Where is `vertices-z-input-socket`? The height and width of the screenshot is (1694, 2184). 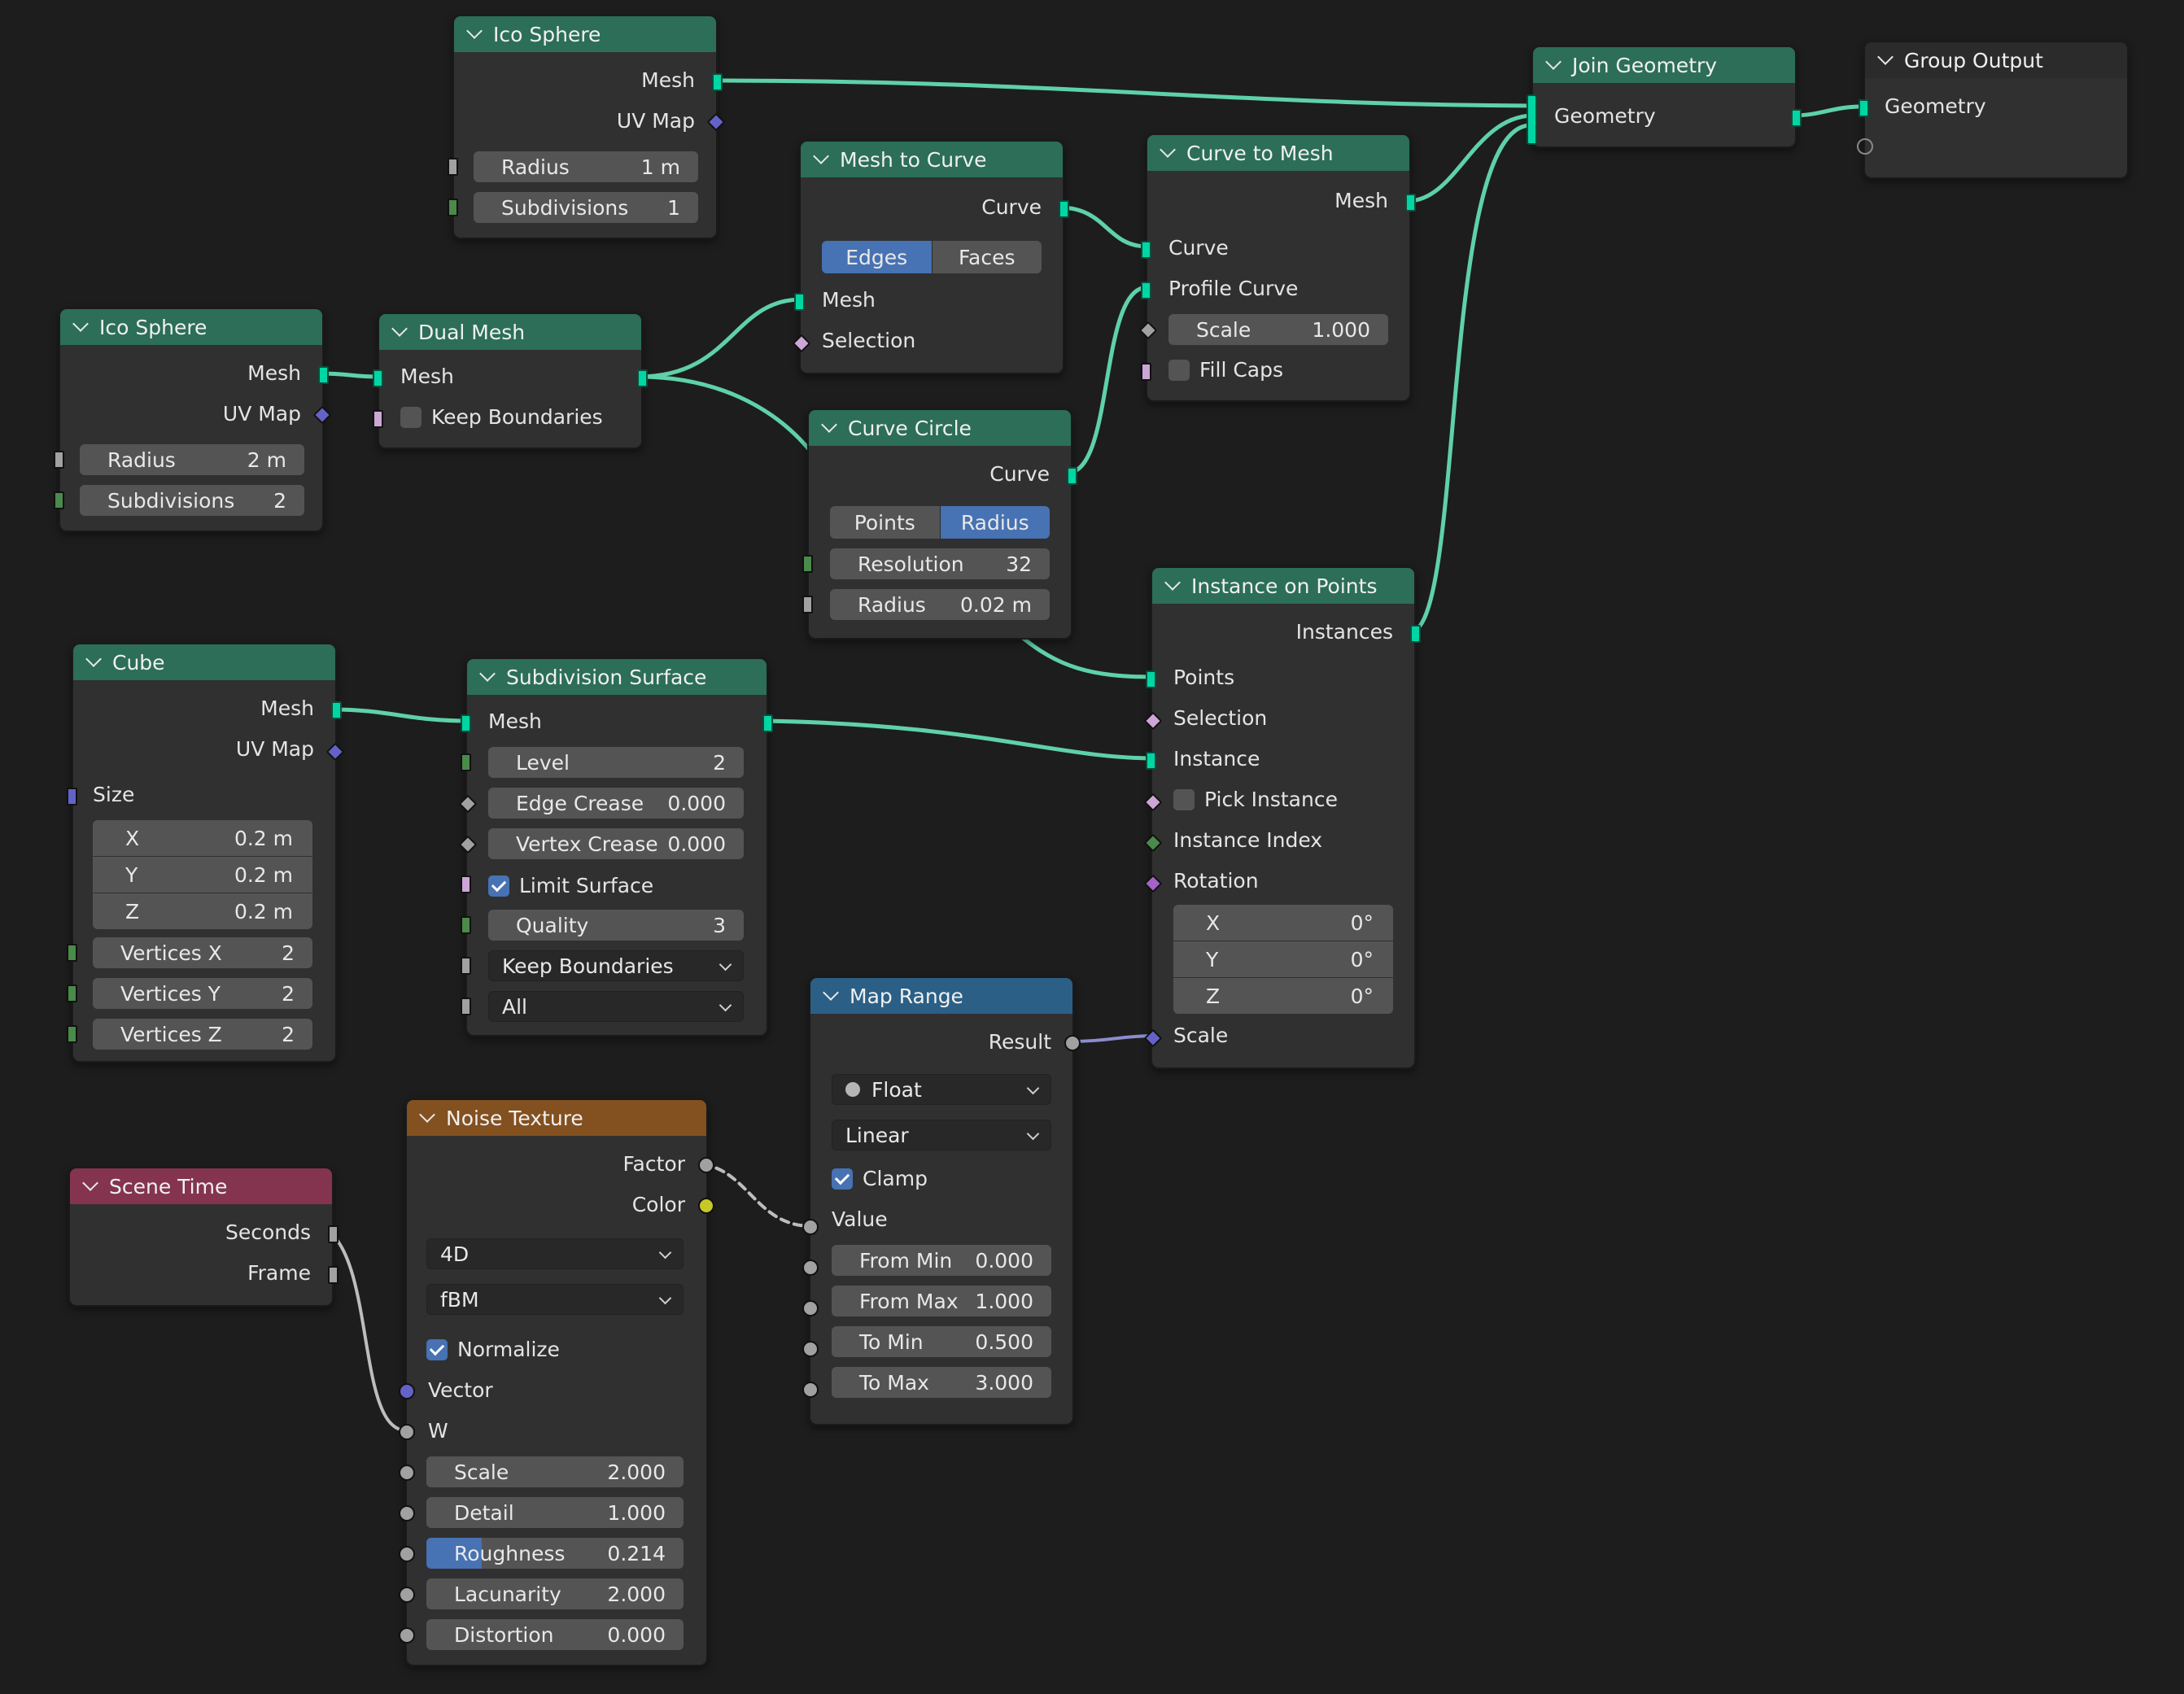
vertices-z-input-socket is located at coordinates (72, 1034).